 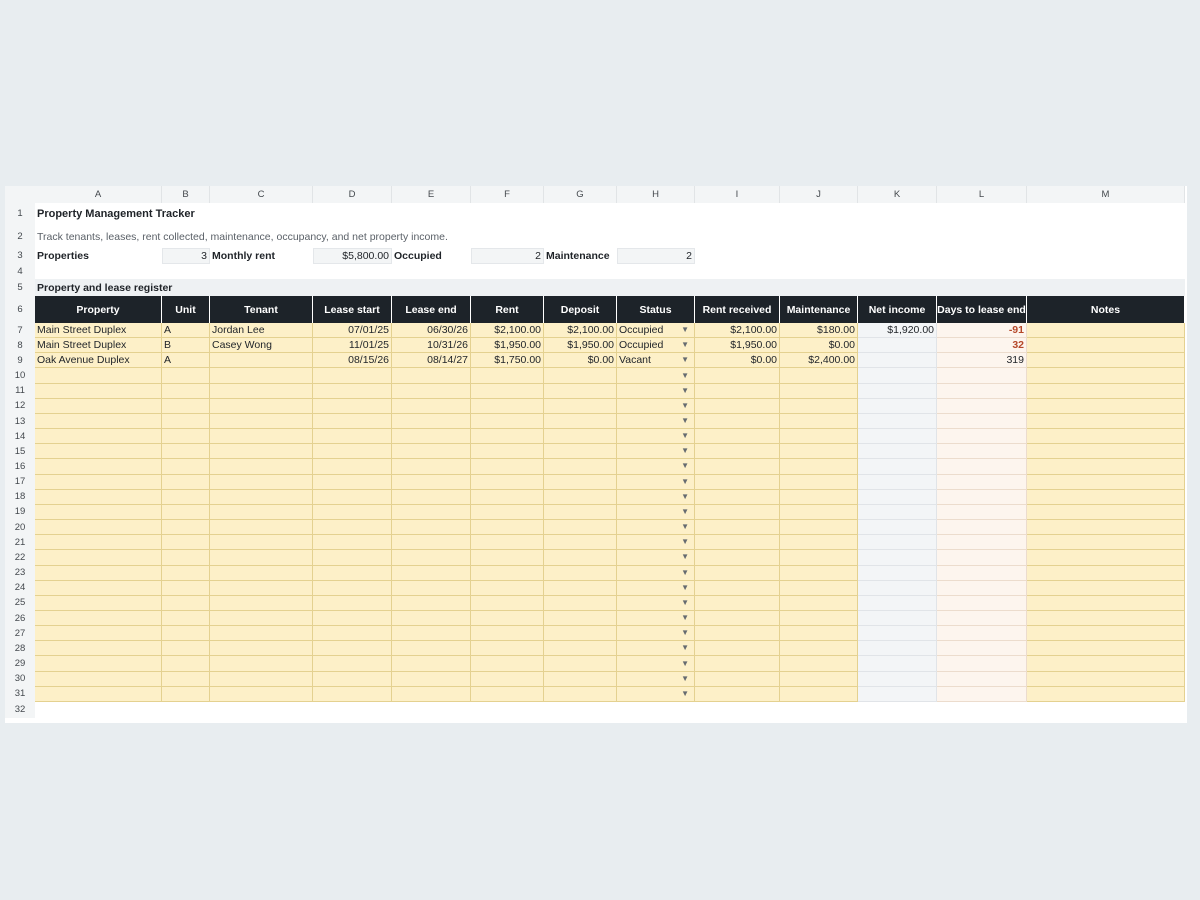 What do you see at coordinates (507, 634) in the screenshot?
I see `table-cell-r20-c5` at bounding box center [507, 634].